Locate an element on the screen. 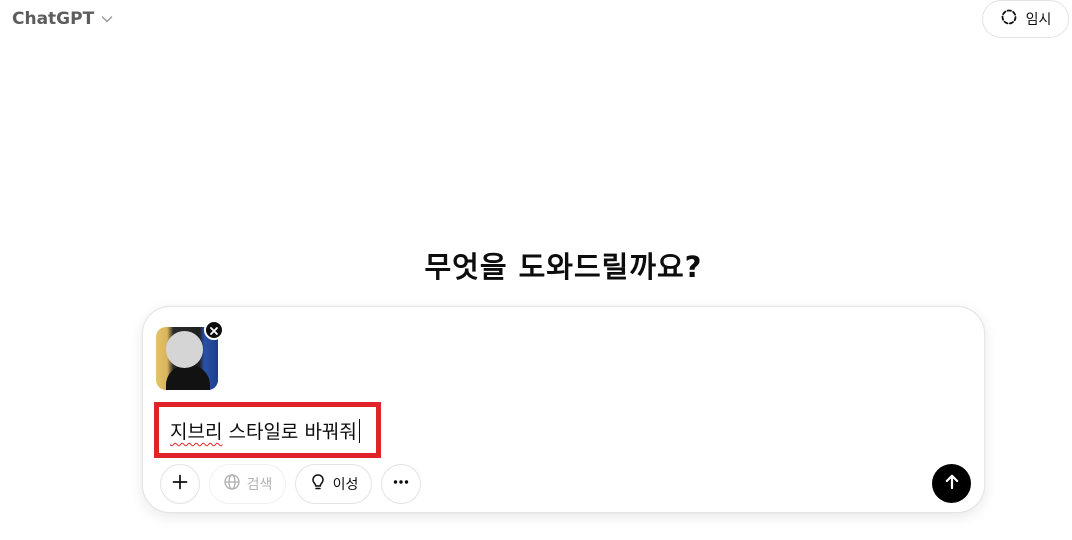 The height and width of the screenshot is (540, 1072). model-name: ChatGPT is located at coordinates (53, 19).